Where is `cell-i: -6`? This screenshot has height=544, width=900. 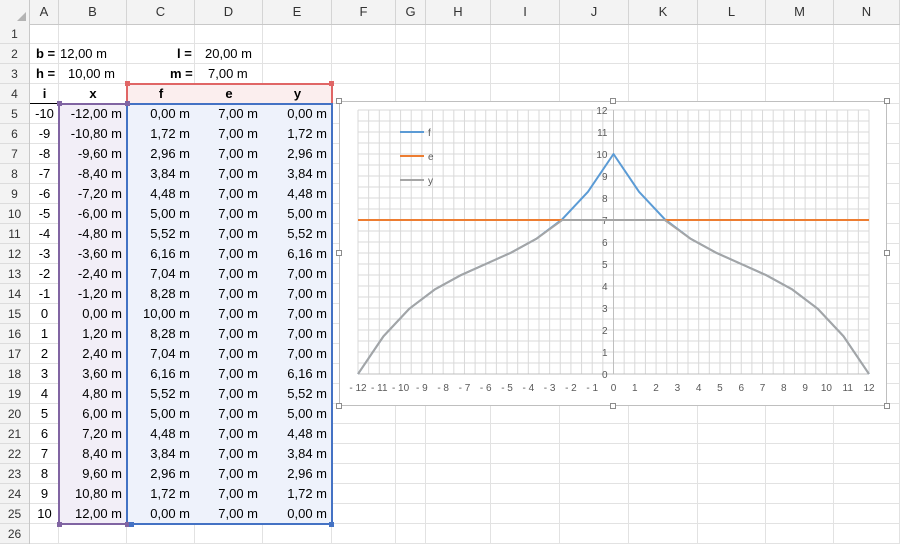 cell-i: -6 is located at coordinates (44, 194).